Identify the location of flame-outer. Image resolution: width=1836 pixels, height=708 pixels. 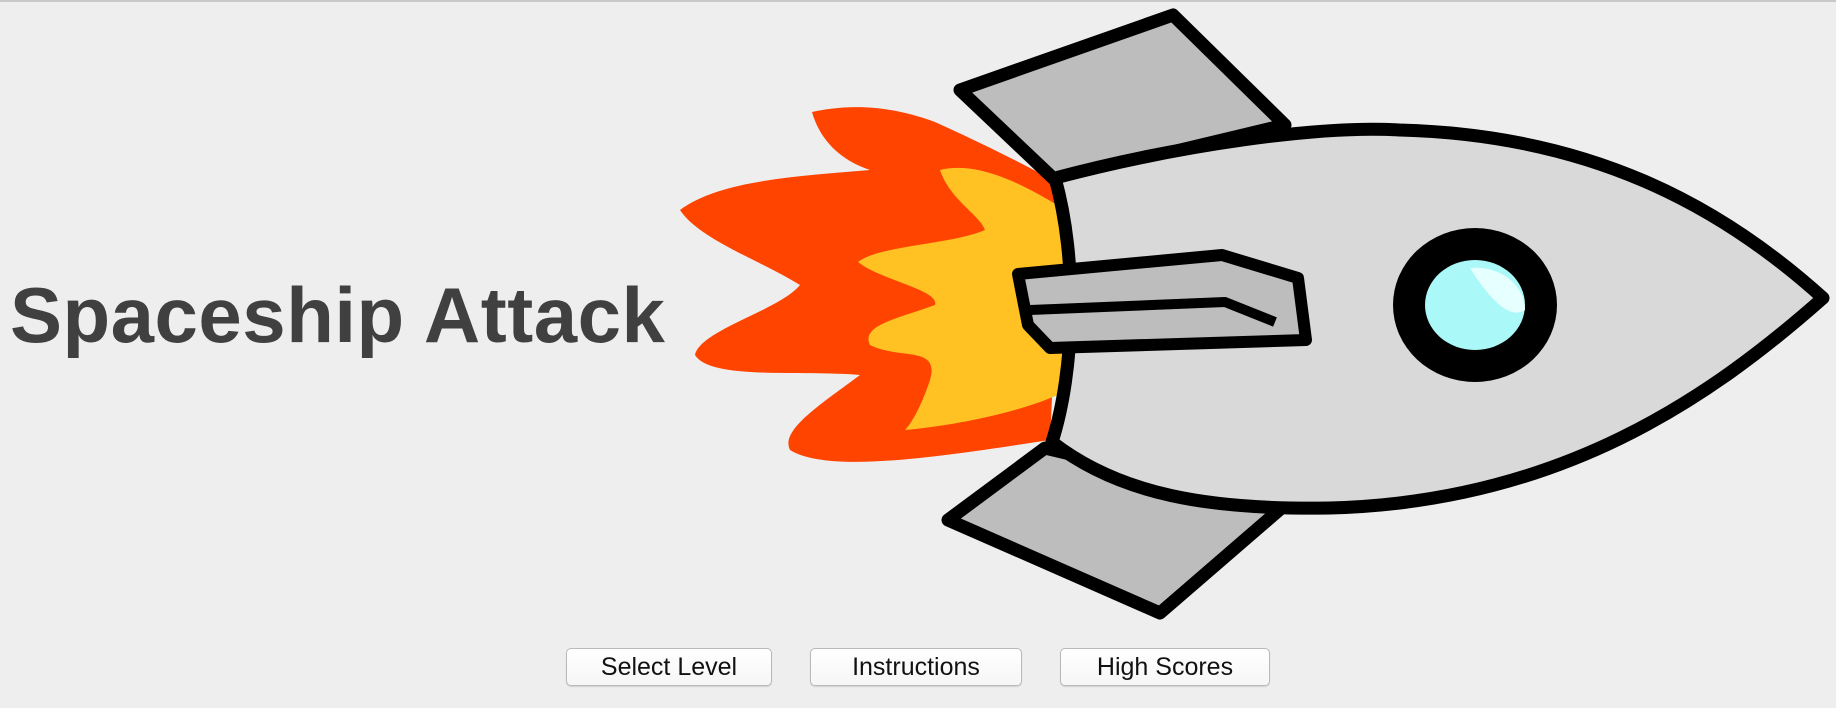
(871, 284).